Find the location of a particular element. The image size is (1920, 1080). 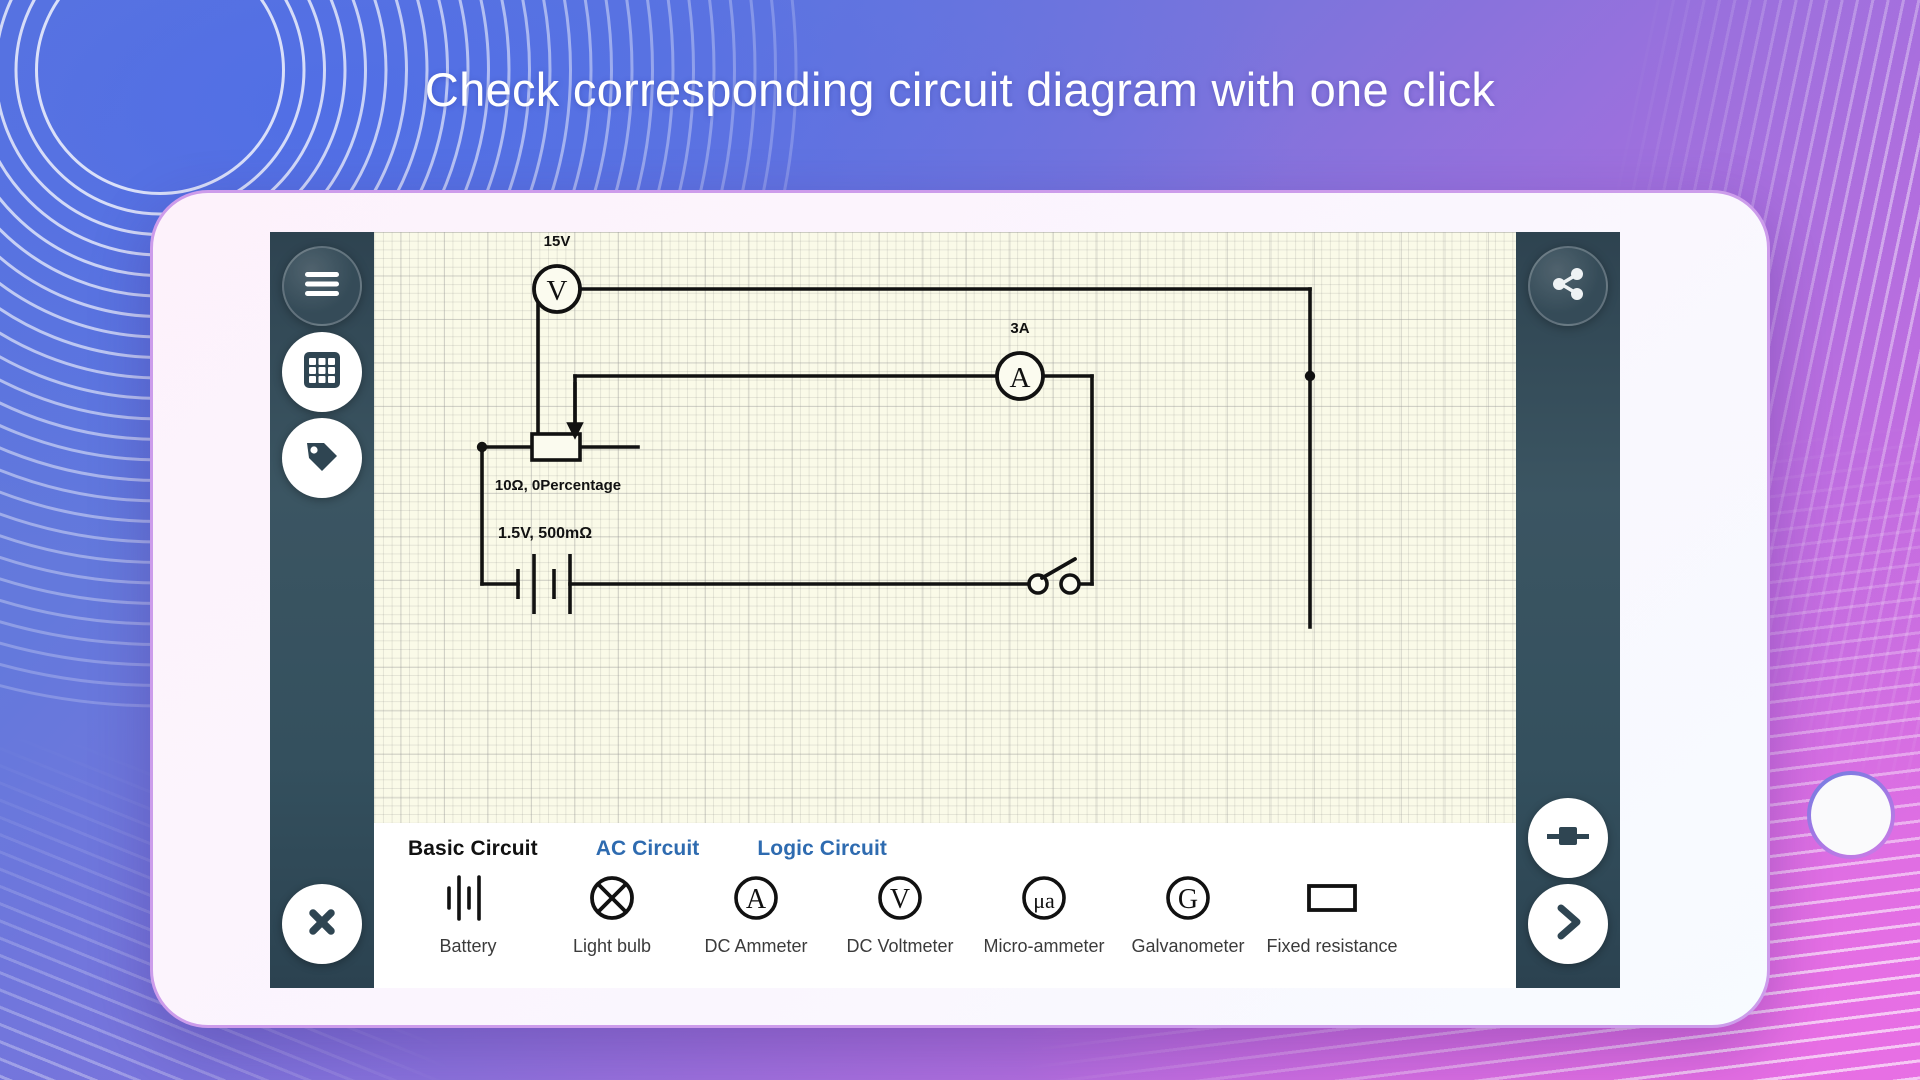

tag-icon is located at coordinates (322, 458).